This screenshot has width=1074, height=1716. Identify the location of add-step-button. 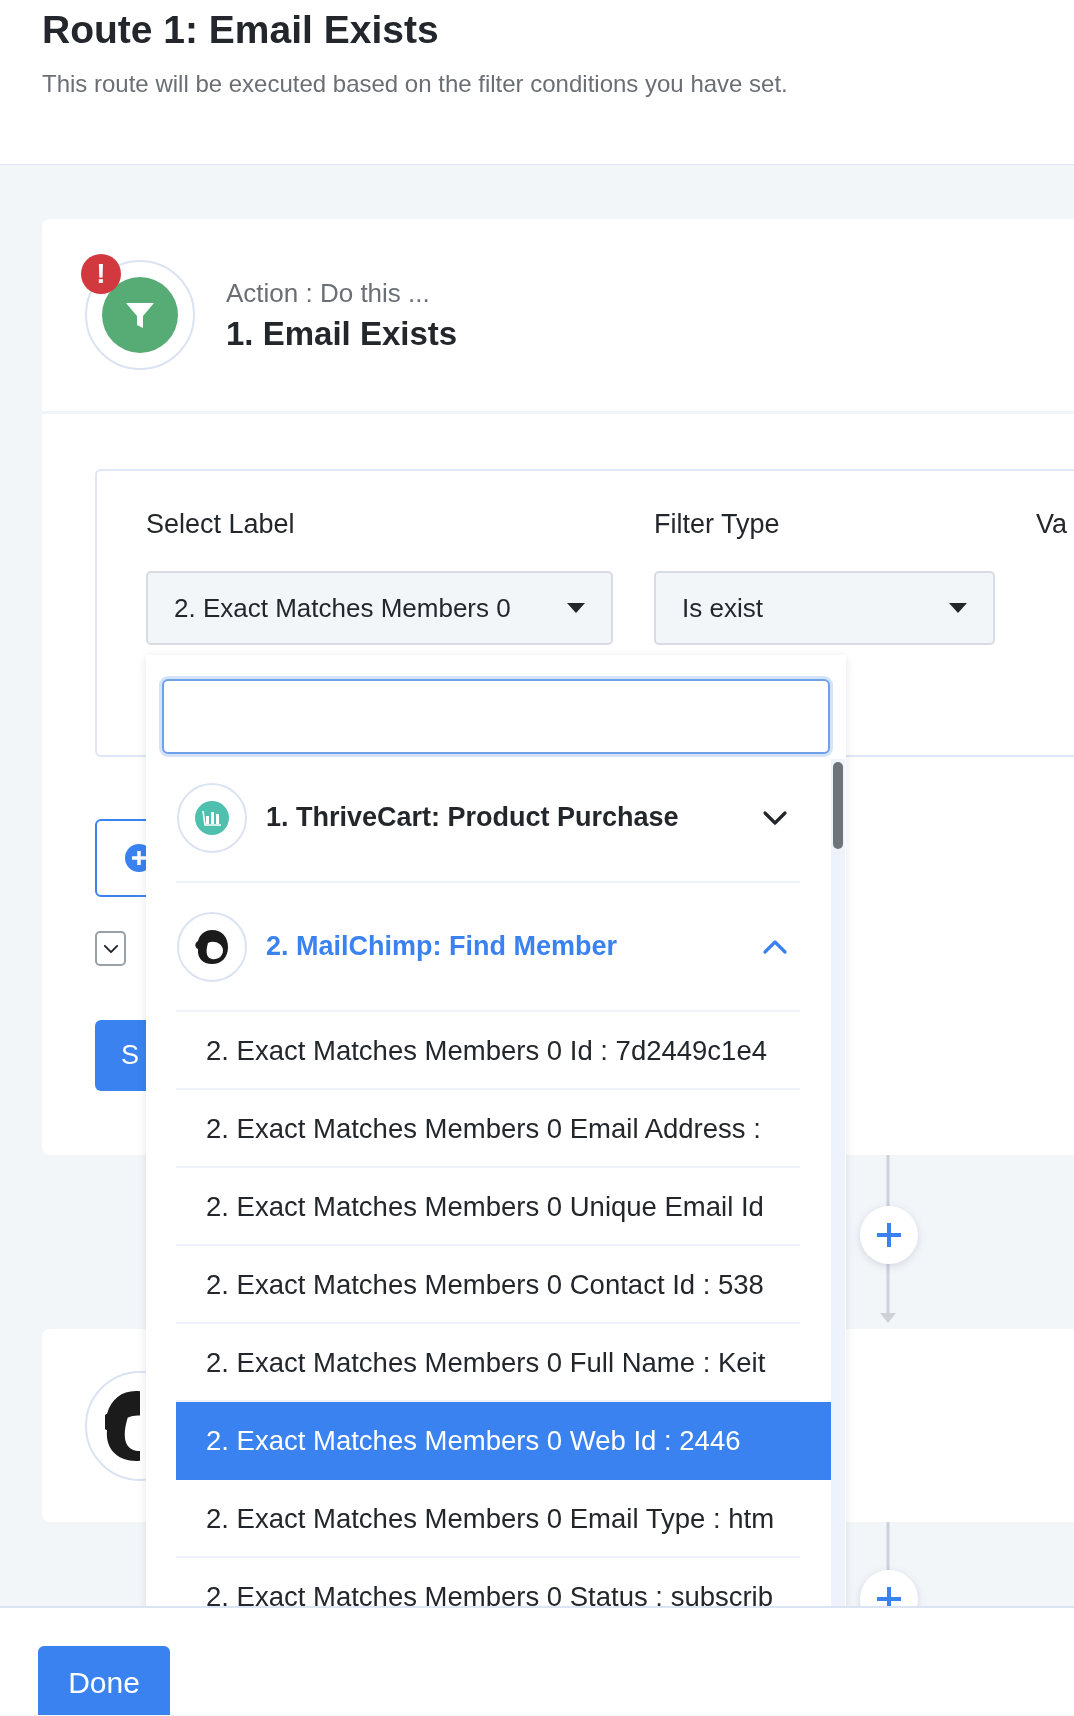
(889, 1235).